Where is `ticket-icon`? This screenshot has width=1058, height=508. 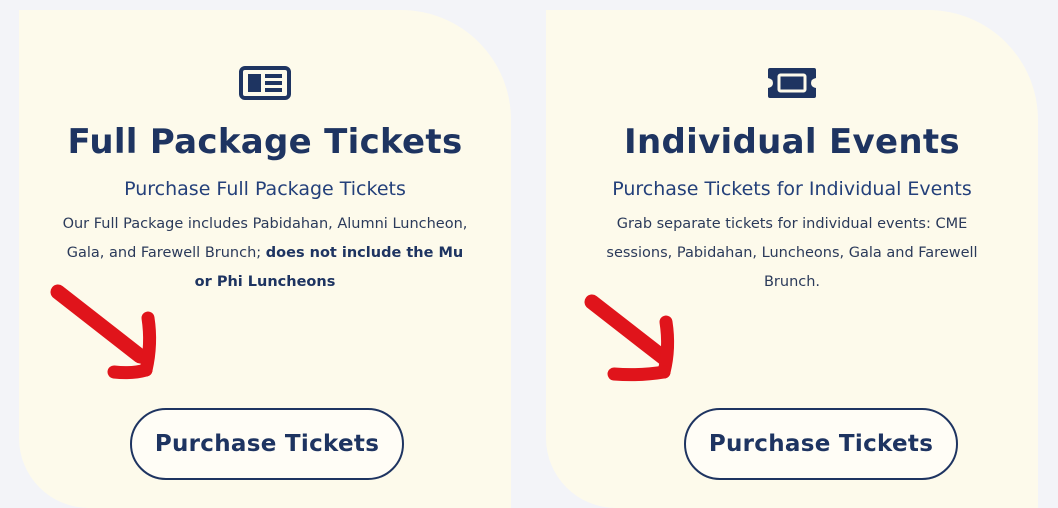 ticket-icon is located at coordinates (792, 83).